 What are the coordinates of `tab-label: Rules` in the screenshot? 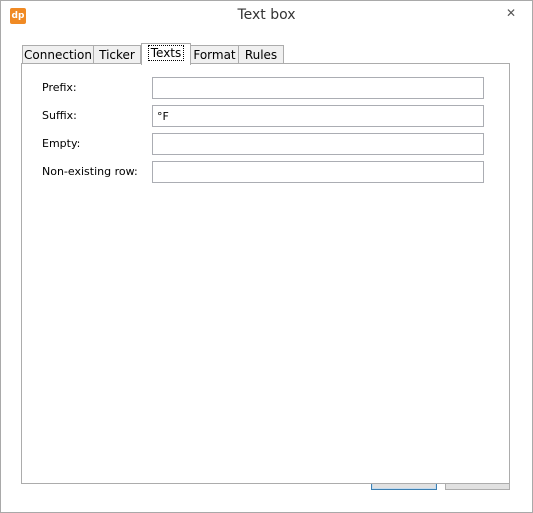 It's located at (261, 55).